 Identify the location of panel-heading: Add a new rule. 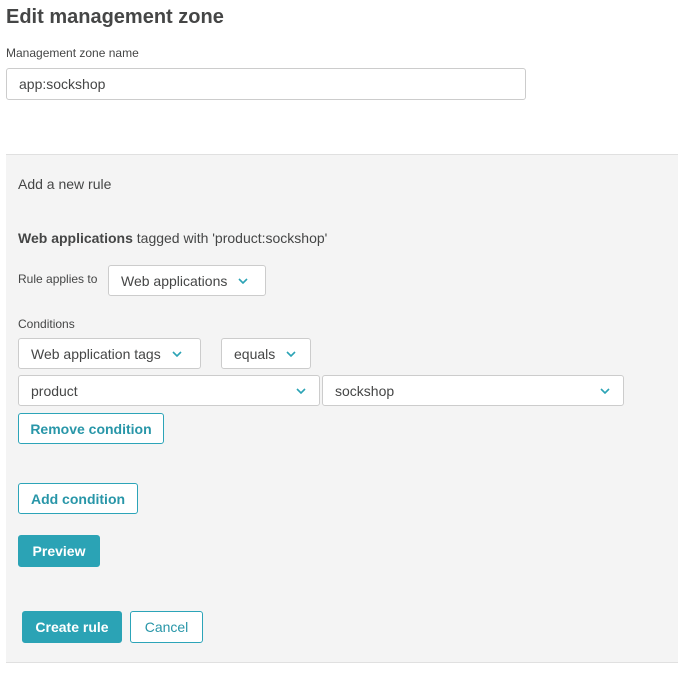
(65, 184).